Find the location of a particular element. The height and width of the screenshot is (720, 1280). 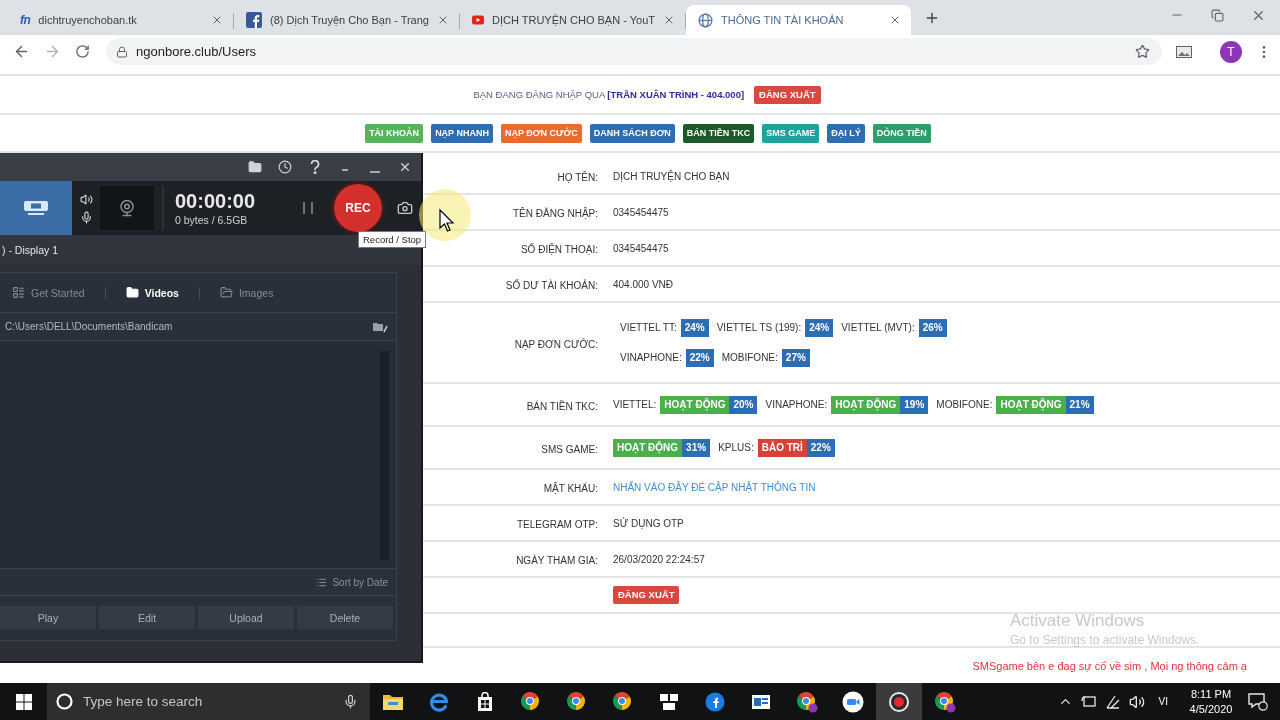

info-label: MẬT KHẨU: is located at coordinates (570, 488).